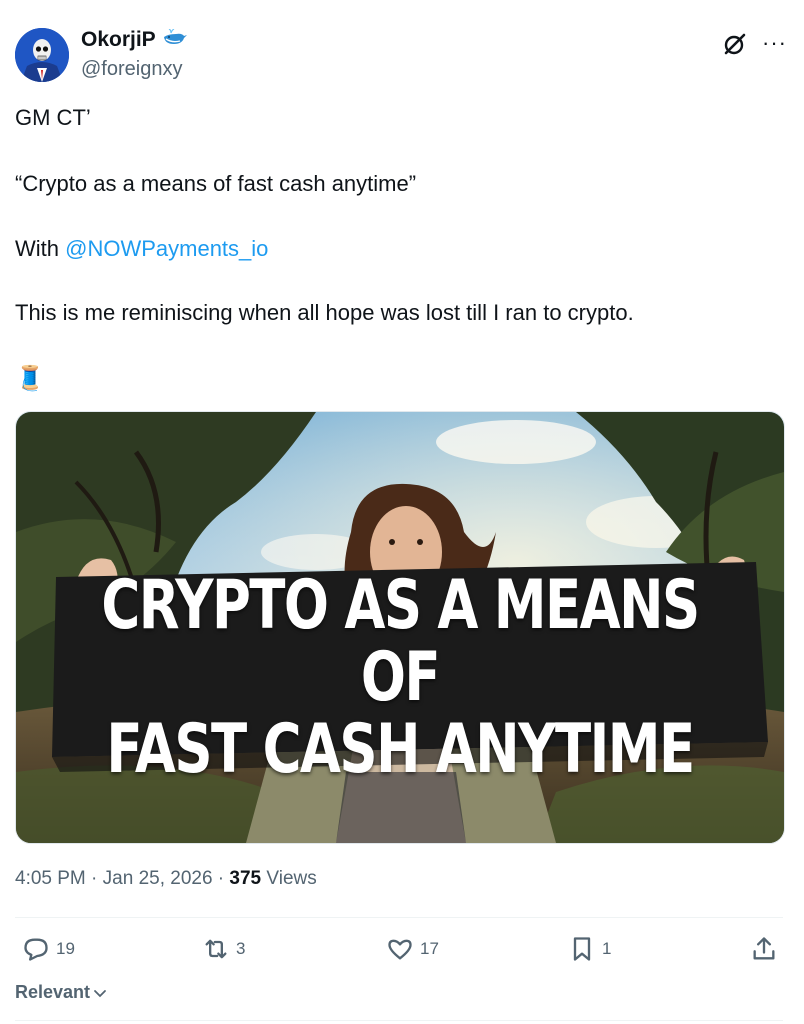 This screenshot has height=1024, width=804. I want to click on post-text-line-3: With @NOWPayments_io, so click(141, 249).